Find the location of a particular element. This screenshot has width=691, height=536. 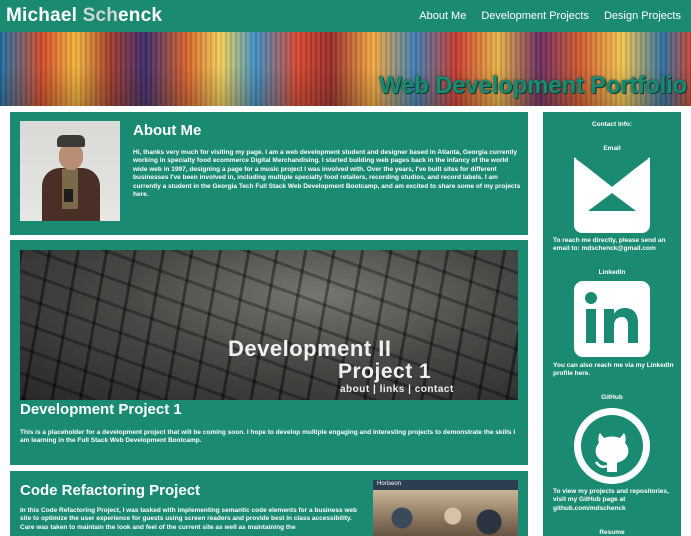

code-refactoring-image: Horiseon is located at coordinates (445, 508).